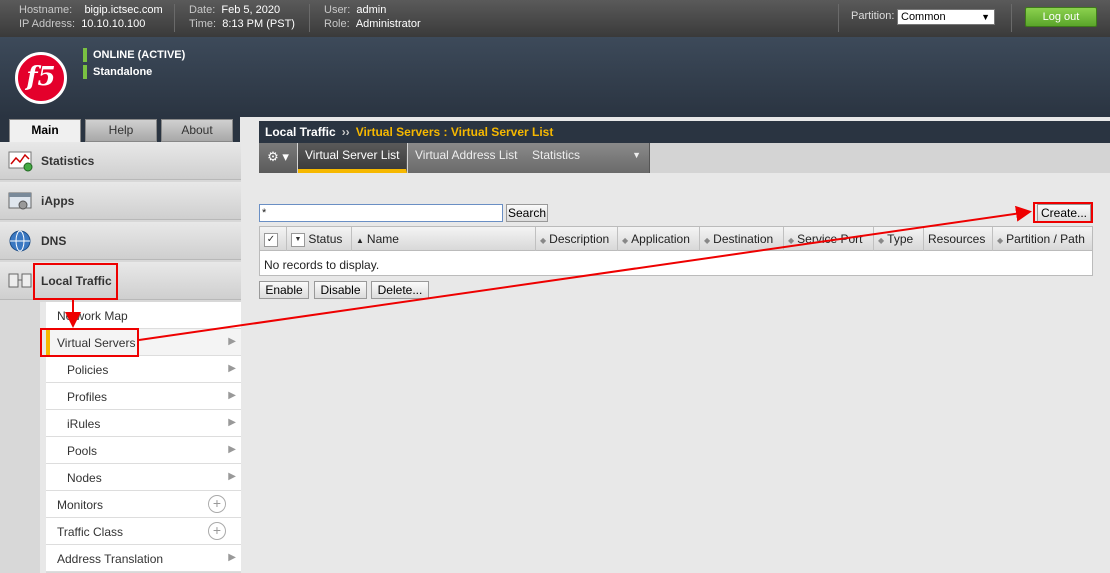  I want to click on nav-statistics: Statistics, so click(120, 161).